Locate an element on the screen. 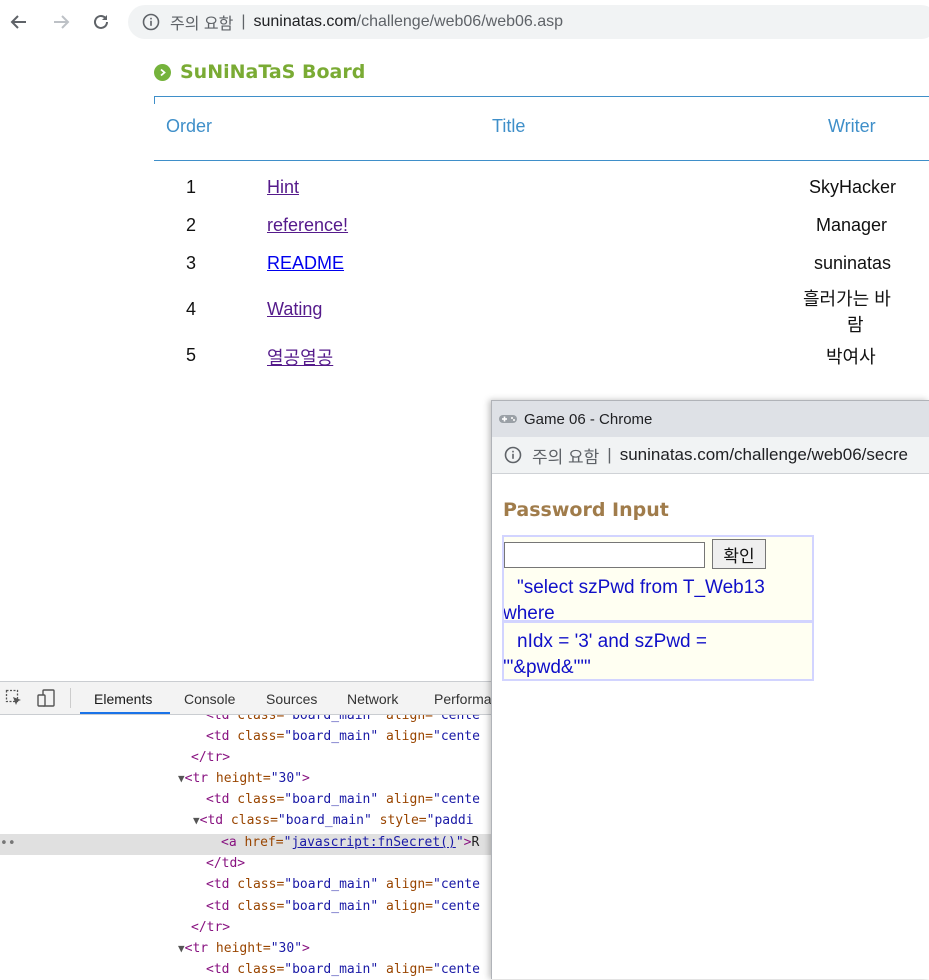 This screenshot has width=929, height=980. tab-sources: Sources is located at coordinates (291, 699).